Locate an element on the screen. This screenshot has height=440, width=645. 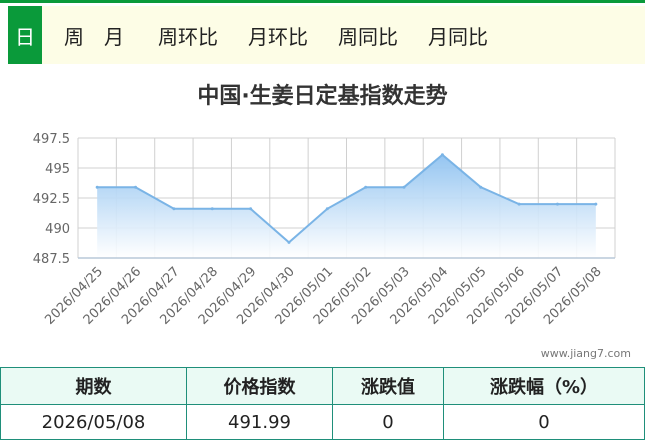
y-tick-label: 490 is located at coordinates (57, 229).